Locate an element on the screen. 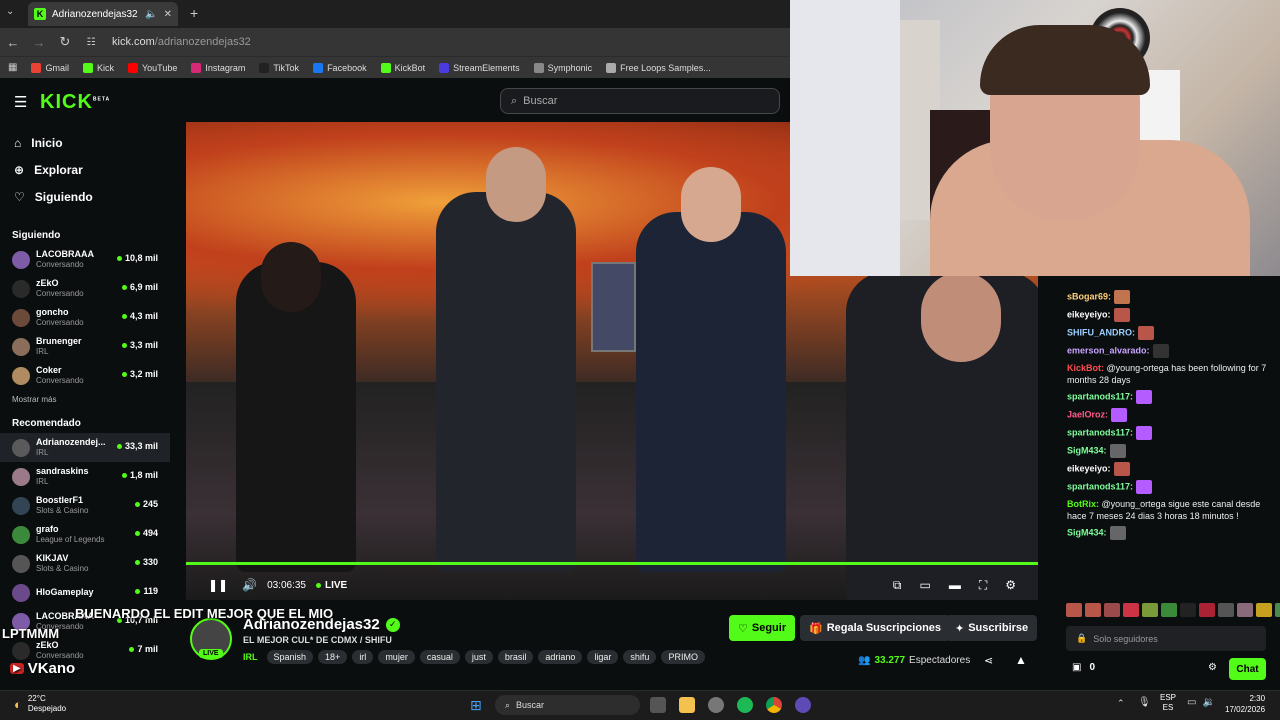 The image size is (1280, 720). apps-grid-icon: ▦ is located at coordinates (12, 67).